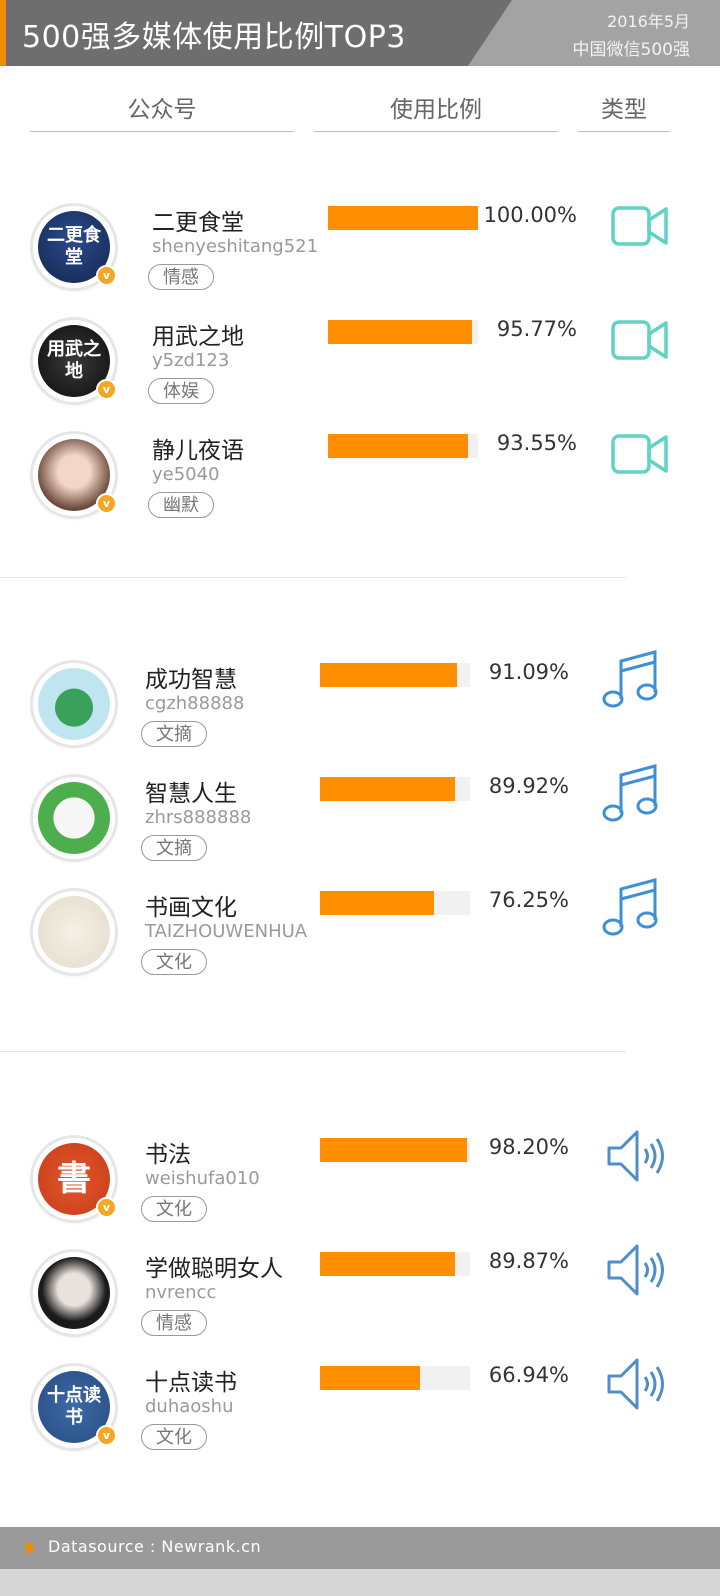 The width and height of the screenshot is (720, 1596). What do you see at coordinates (528, 672) in the screenshot?
I see `data-label: 91.09%` at bounding box center [528, 672].